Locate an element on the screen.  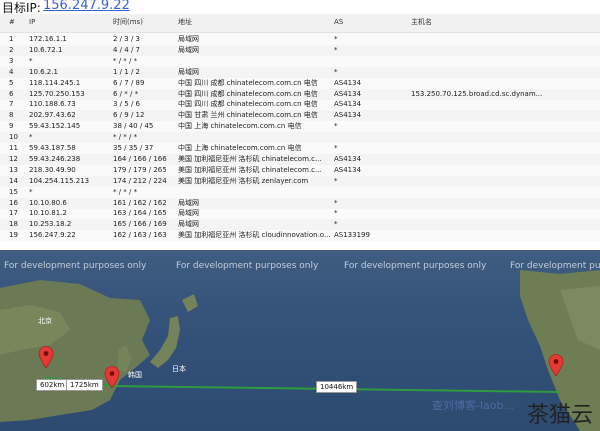
table-cell: 59.43.246.238 is located at coordinates (55, 158).